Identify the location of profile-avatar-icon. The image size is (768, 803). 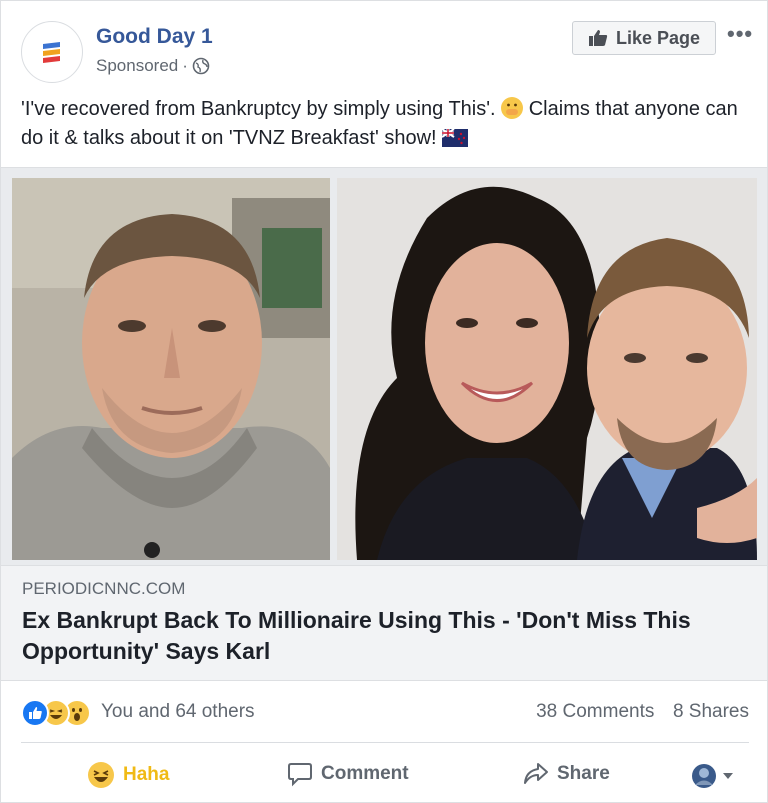
(704, 776).